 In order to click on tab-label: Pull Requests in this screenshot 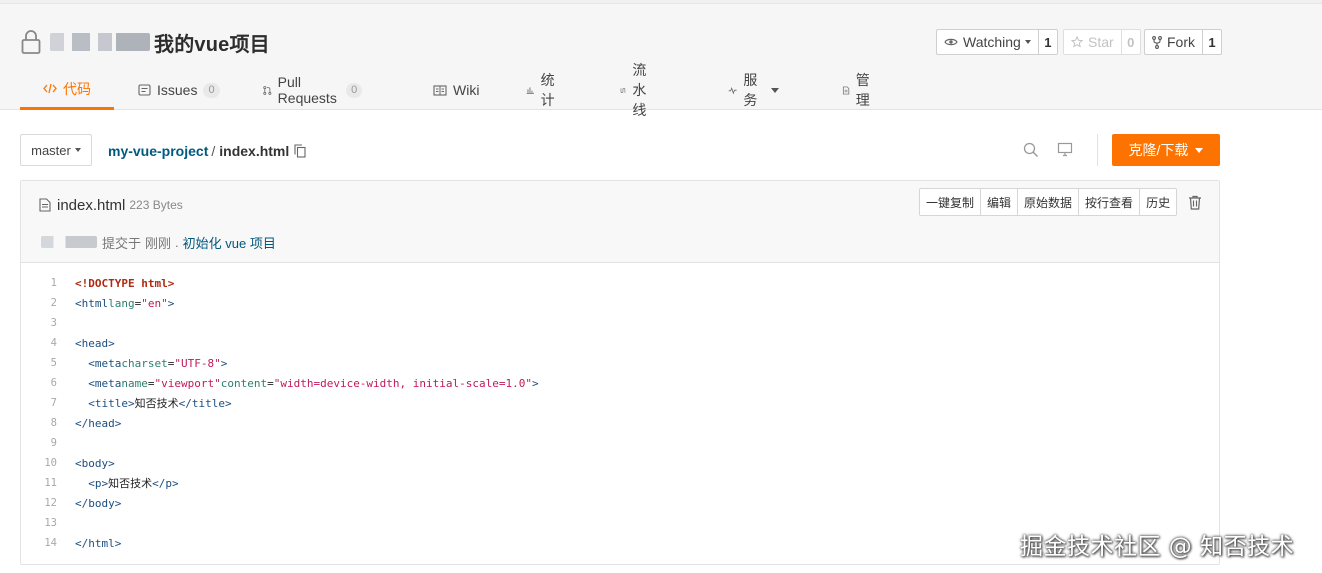, I will do `click(307, 90)`.